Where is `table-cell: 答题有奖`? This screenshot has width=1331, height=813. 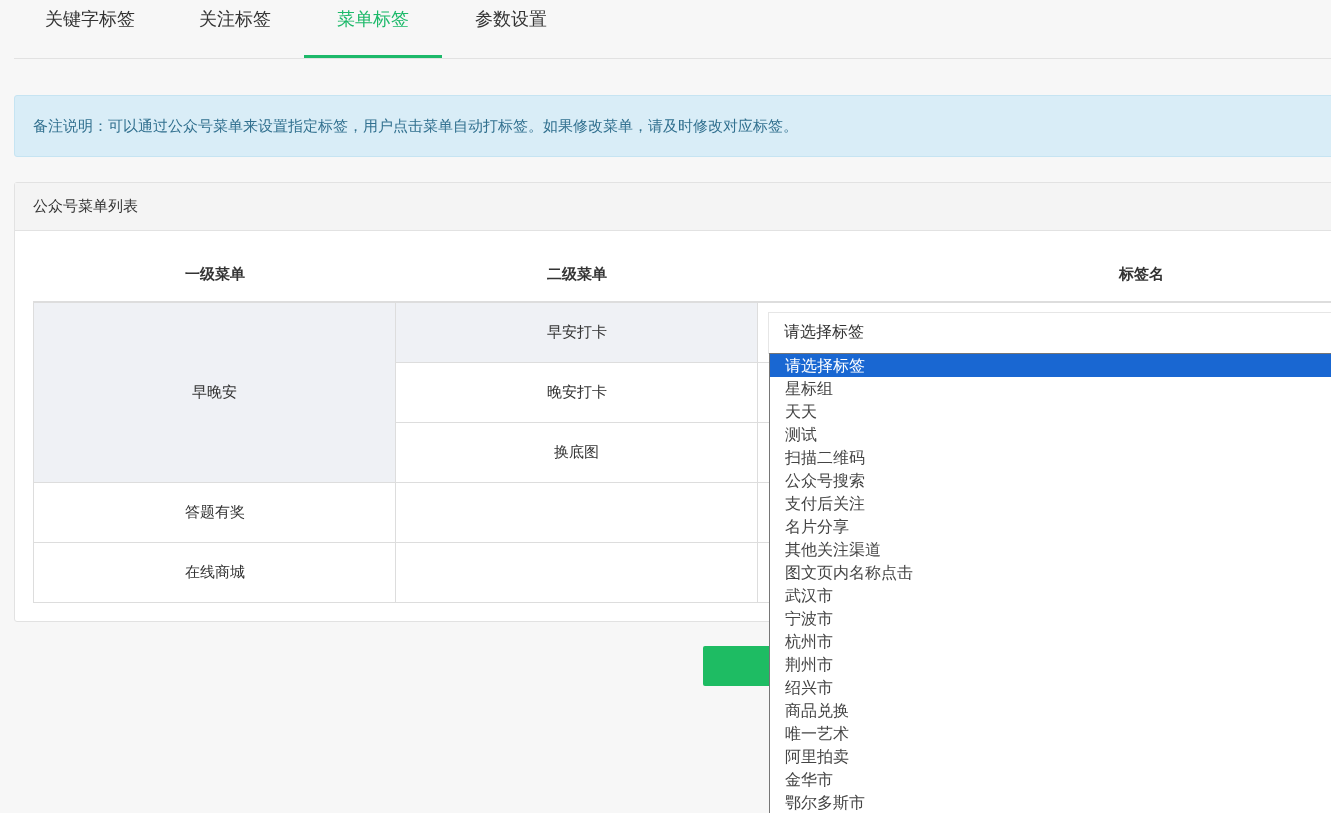 table-cell: 答题有奖 is located at coordinates (214, 512).